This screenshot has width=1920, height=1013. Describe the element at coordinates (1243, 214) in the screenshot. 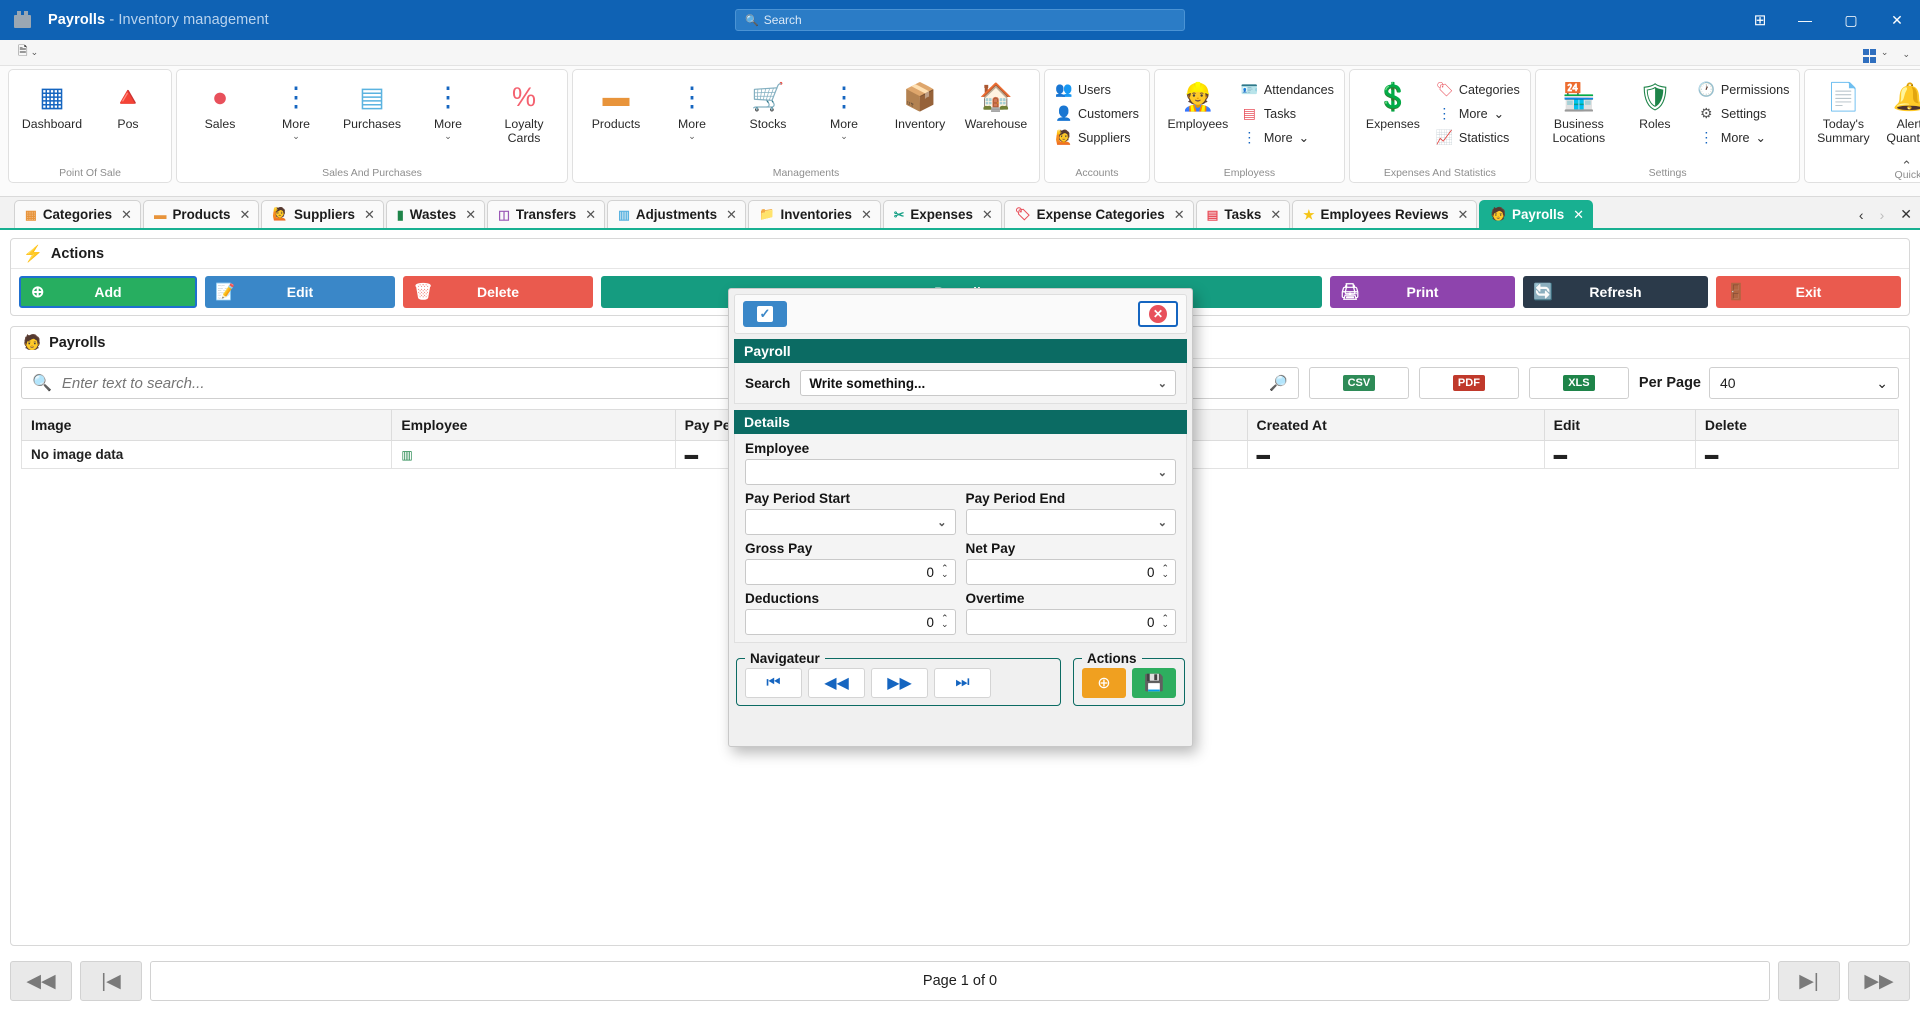

I see `tab-tasks: ▤ Tasks ✕` at that location.